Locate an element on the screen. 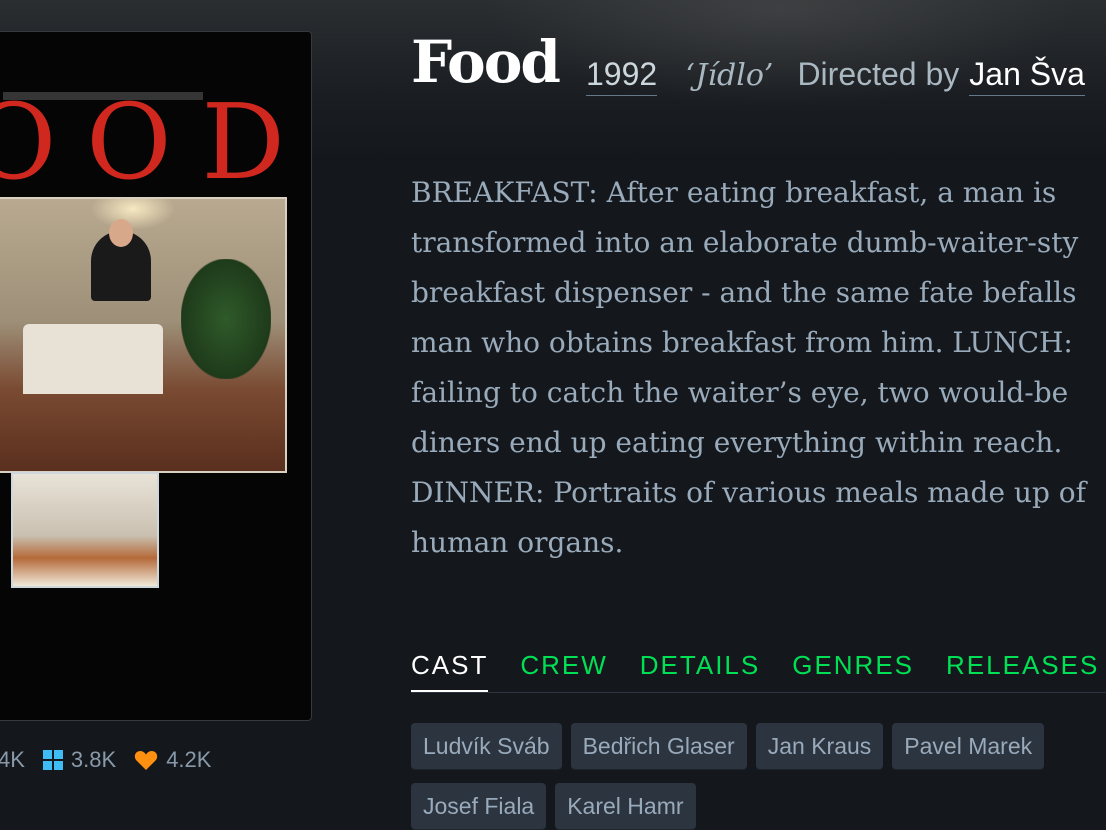  stat-likes: 4.2K is located at coordinates (172, 760).